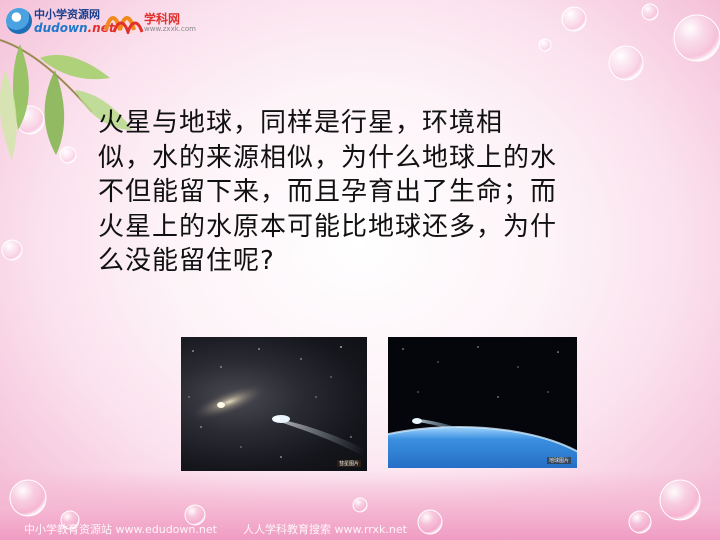 The width and height of the screenshot is (720, 540). I want to click on earth-comet-photo: 地球图片, so click(482, 402).